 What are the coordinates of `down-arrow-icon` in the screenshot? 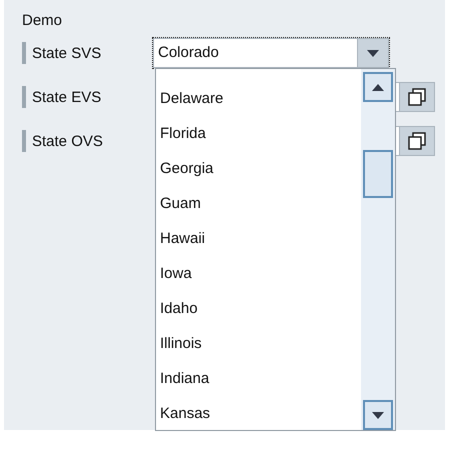 It's located at (378, 415).